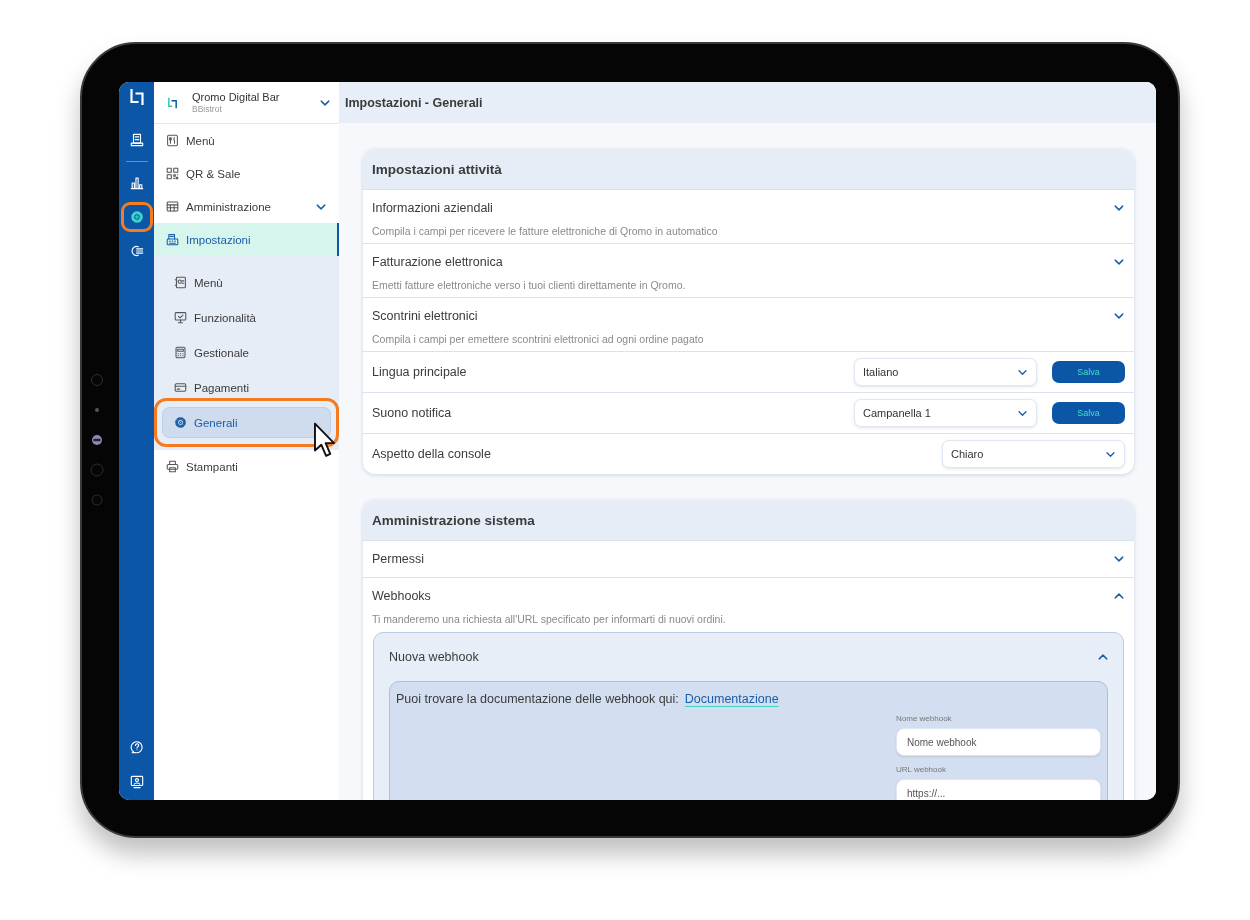 The height and width of the screenshot is (920, 1250). Describe the element at coordinates (180, 352) in the screenshot. I see `calculator-icon` at that location.